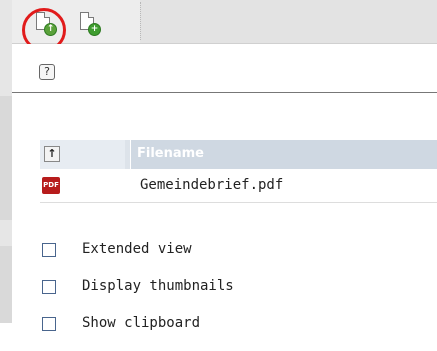 This screenshot has height=351, width=437. What do you see at coordinates (141, 323) in the screenshot?
I see `show-clipboard-label: Show clipboard` at bounding box center [141, 323].